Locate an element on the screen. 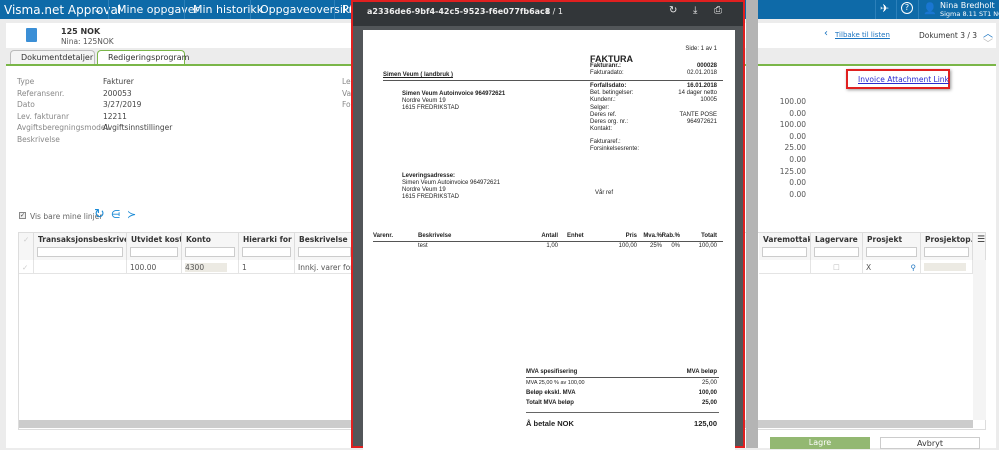 Image resolution: width=999 pixels, height=450 pixels. settings-icon: ✈ is located at coordinates (884, 8).